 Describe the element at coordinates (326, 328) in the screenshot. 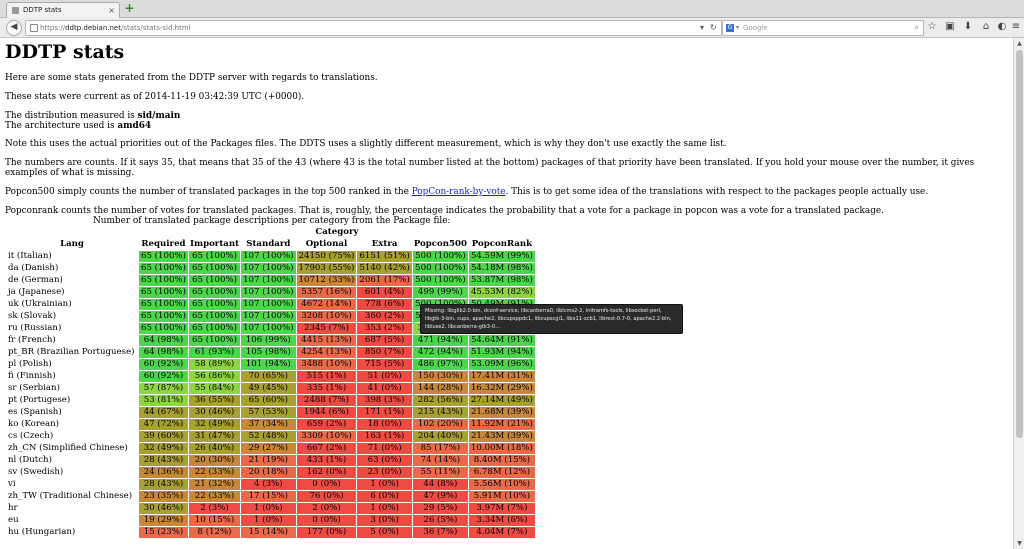

I see `stat-cell: 2345 (7%)` at that location.